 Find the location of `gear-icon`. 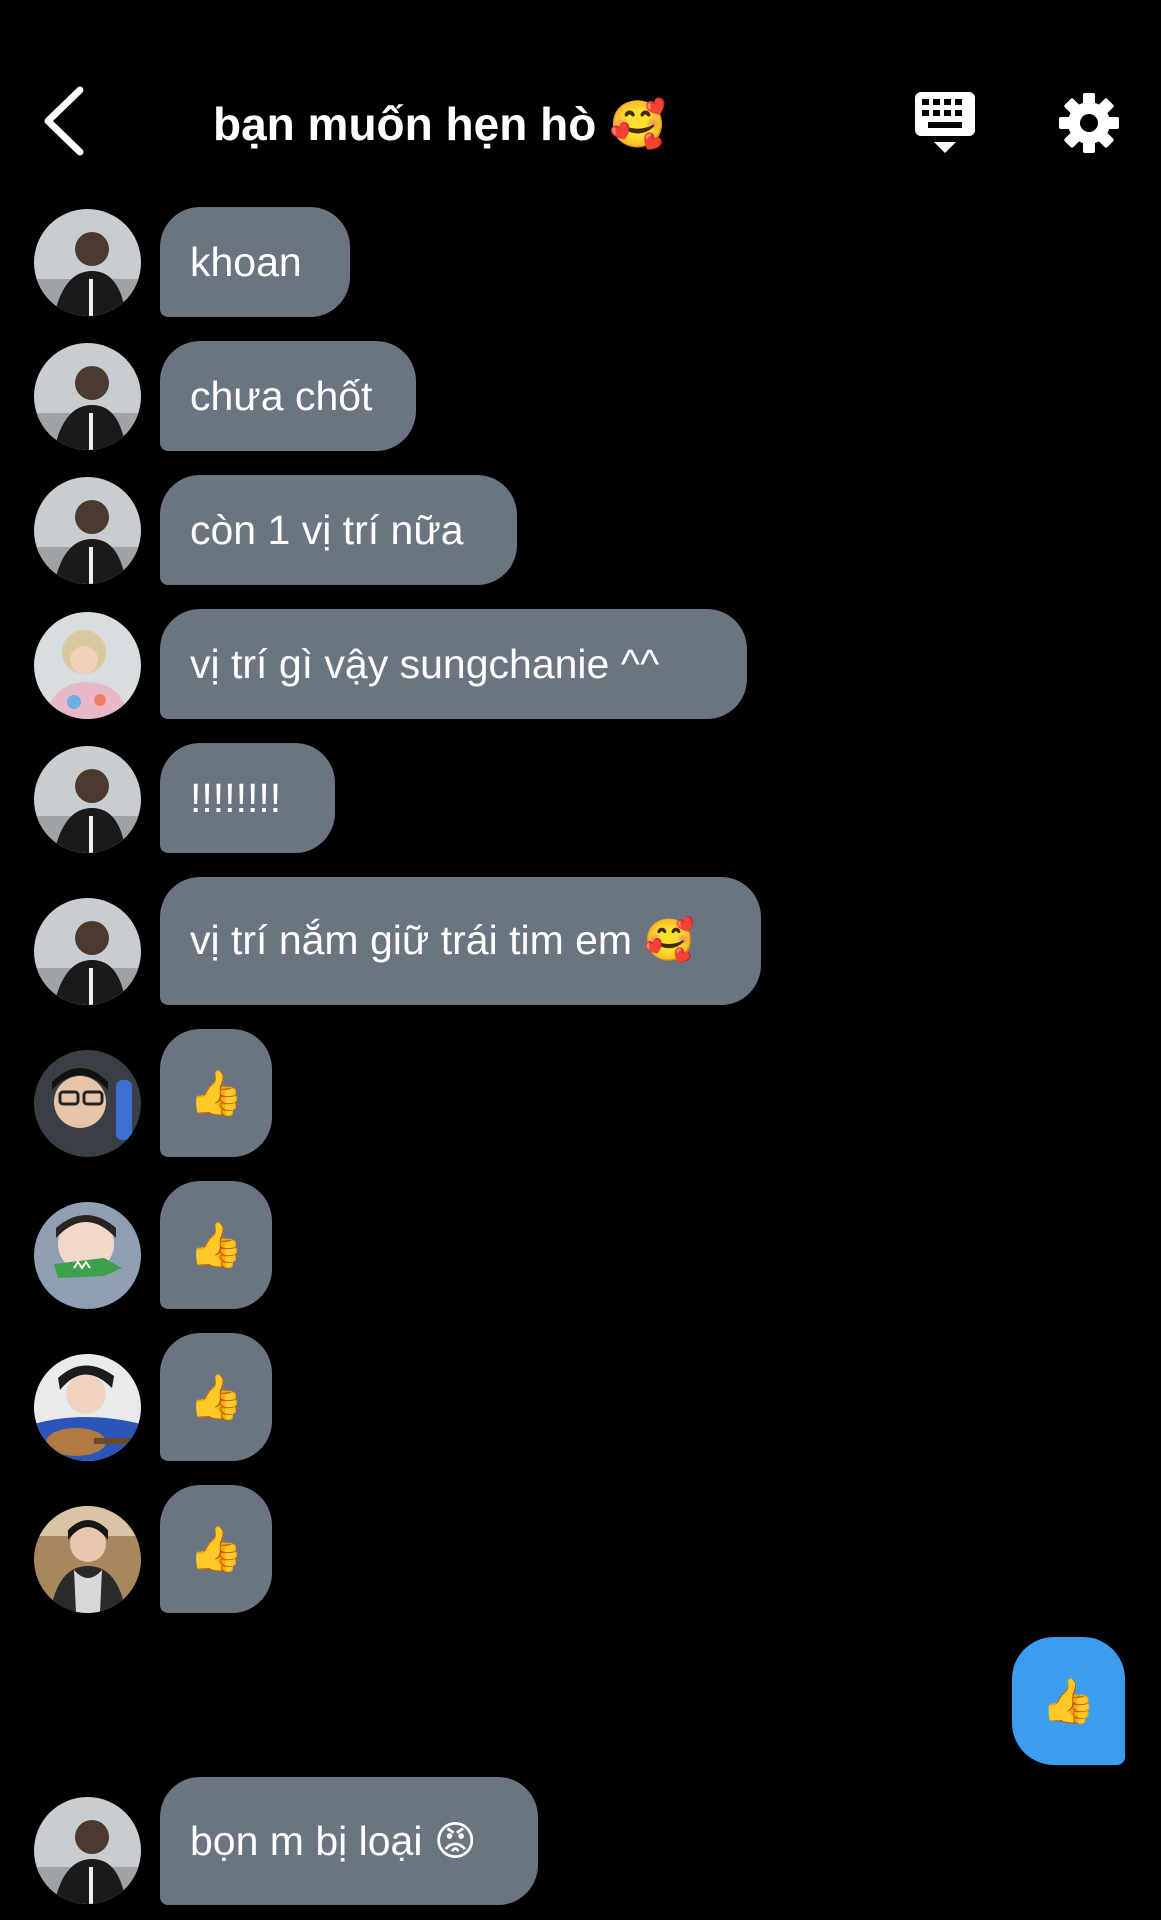

gear-icon is located at coordinates (1089, 123).